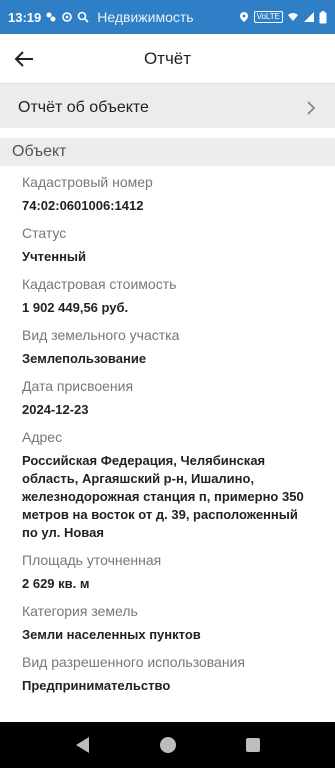 Image resolution: width=335 pixels, height=768 pixels. I want to click on location-icon, so click(243, 17).